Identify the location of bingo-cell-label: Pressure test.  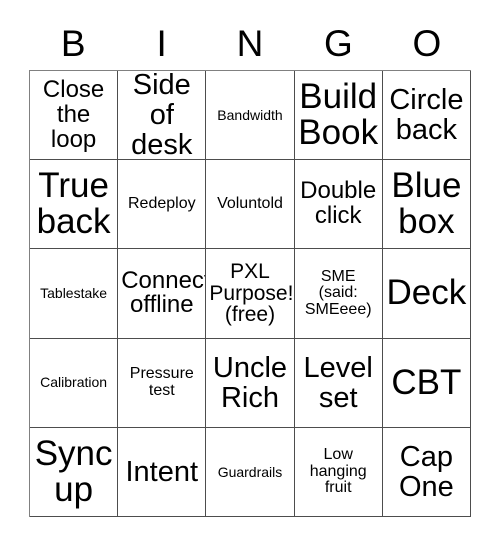
(161, 382).